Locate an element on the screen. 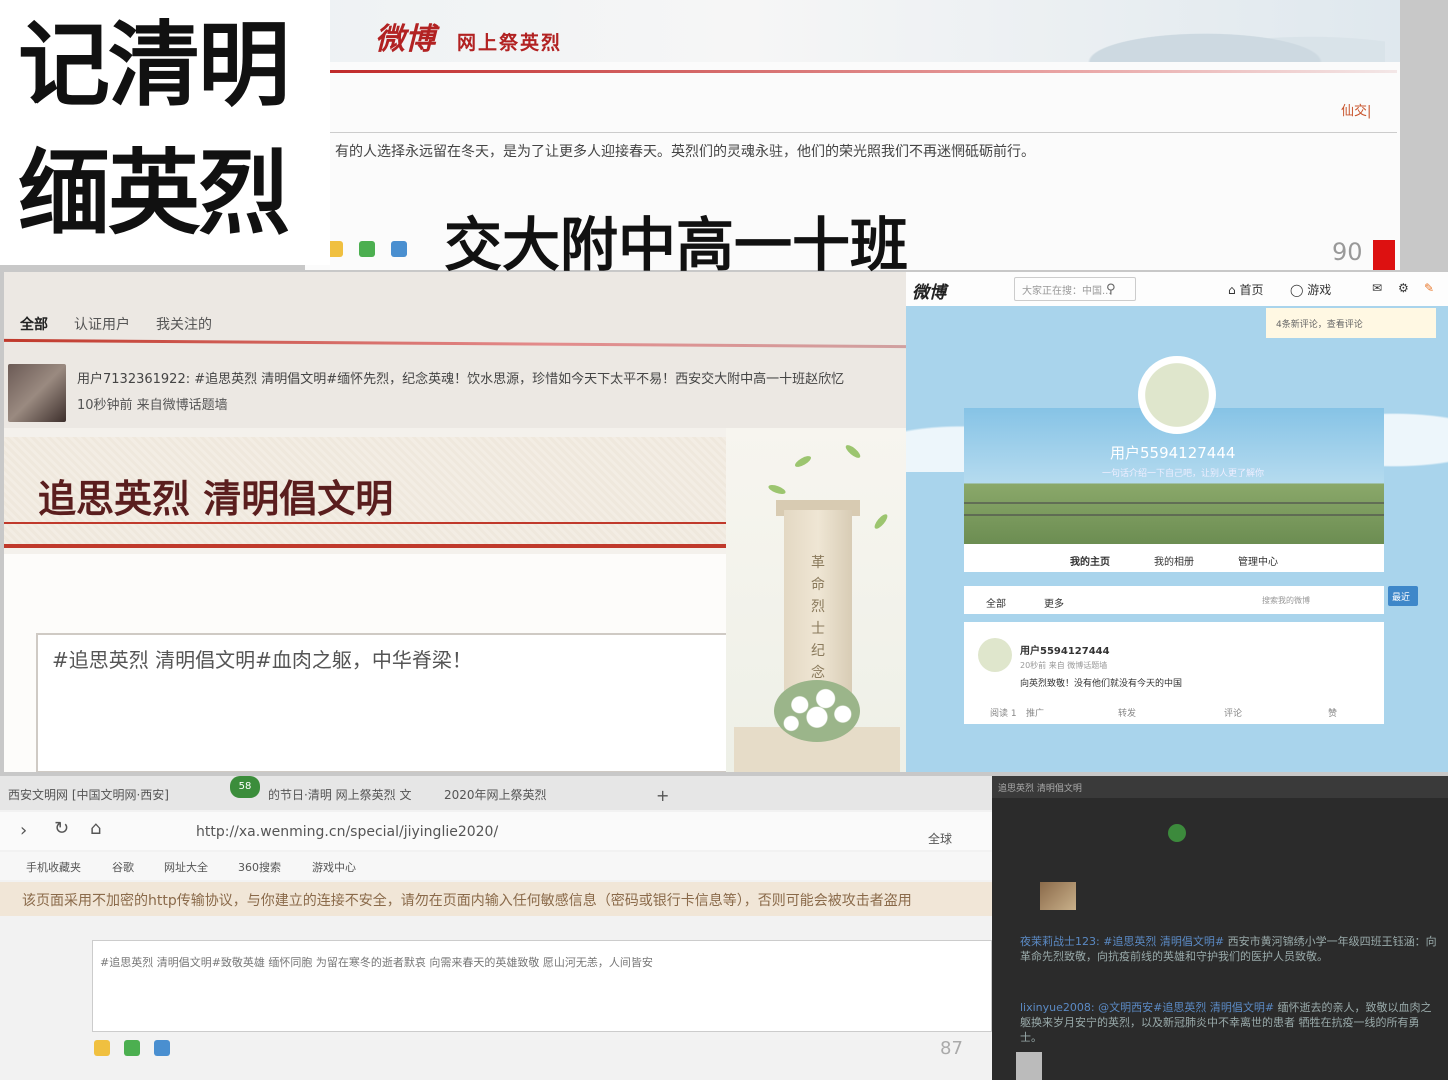 This screenshot has width=1448, height=1080. feed-username: 用户5594127444 is located at coordinates (1065, 649).